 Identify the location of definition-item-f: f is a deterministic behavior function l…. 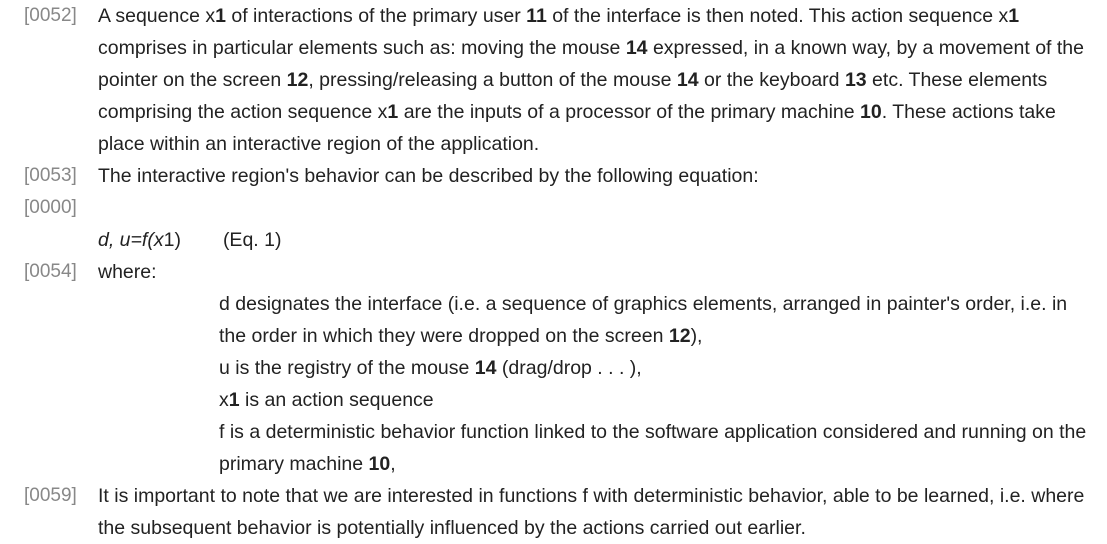
(653, 448).